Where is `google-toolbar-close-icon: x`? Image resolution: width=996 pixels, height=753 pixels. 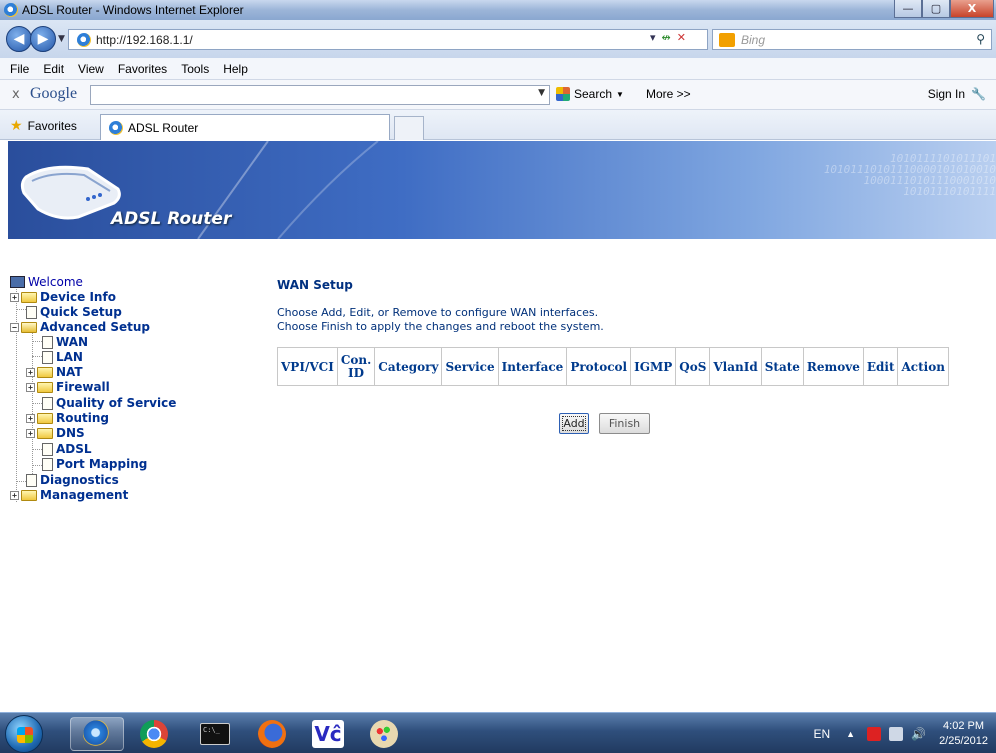 google-toolbar-close-icon: x is located at coordinates (16, 94).